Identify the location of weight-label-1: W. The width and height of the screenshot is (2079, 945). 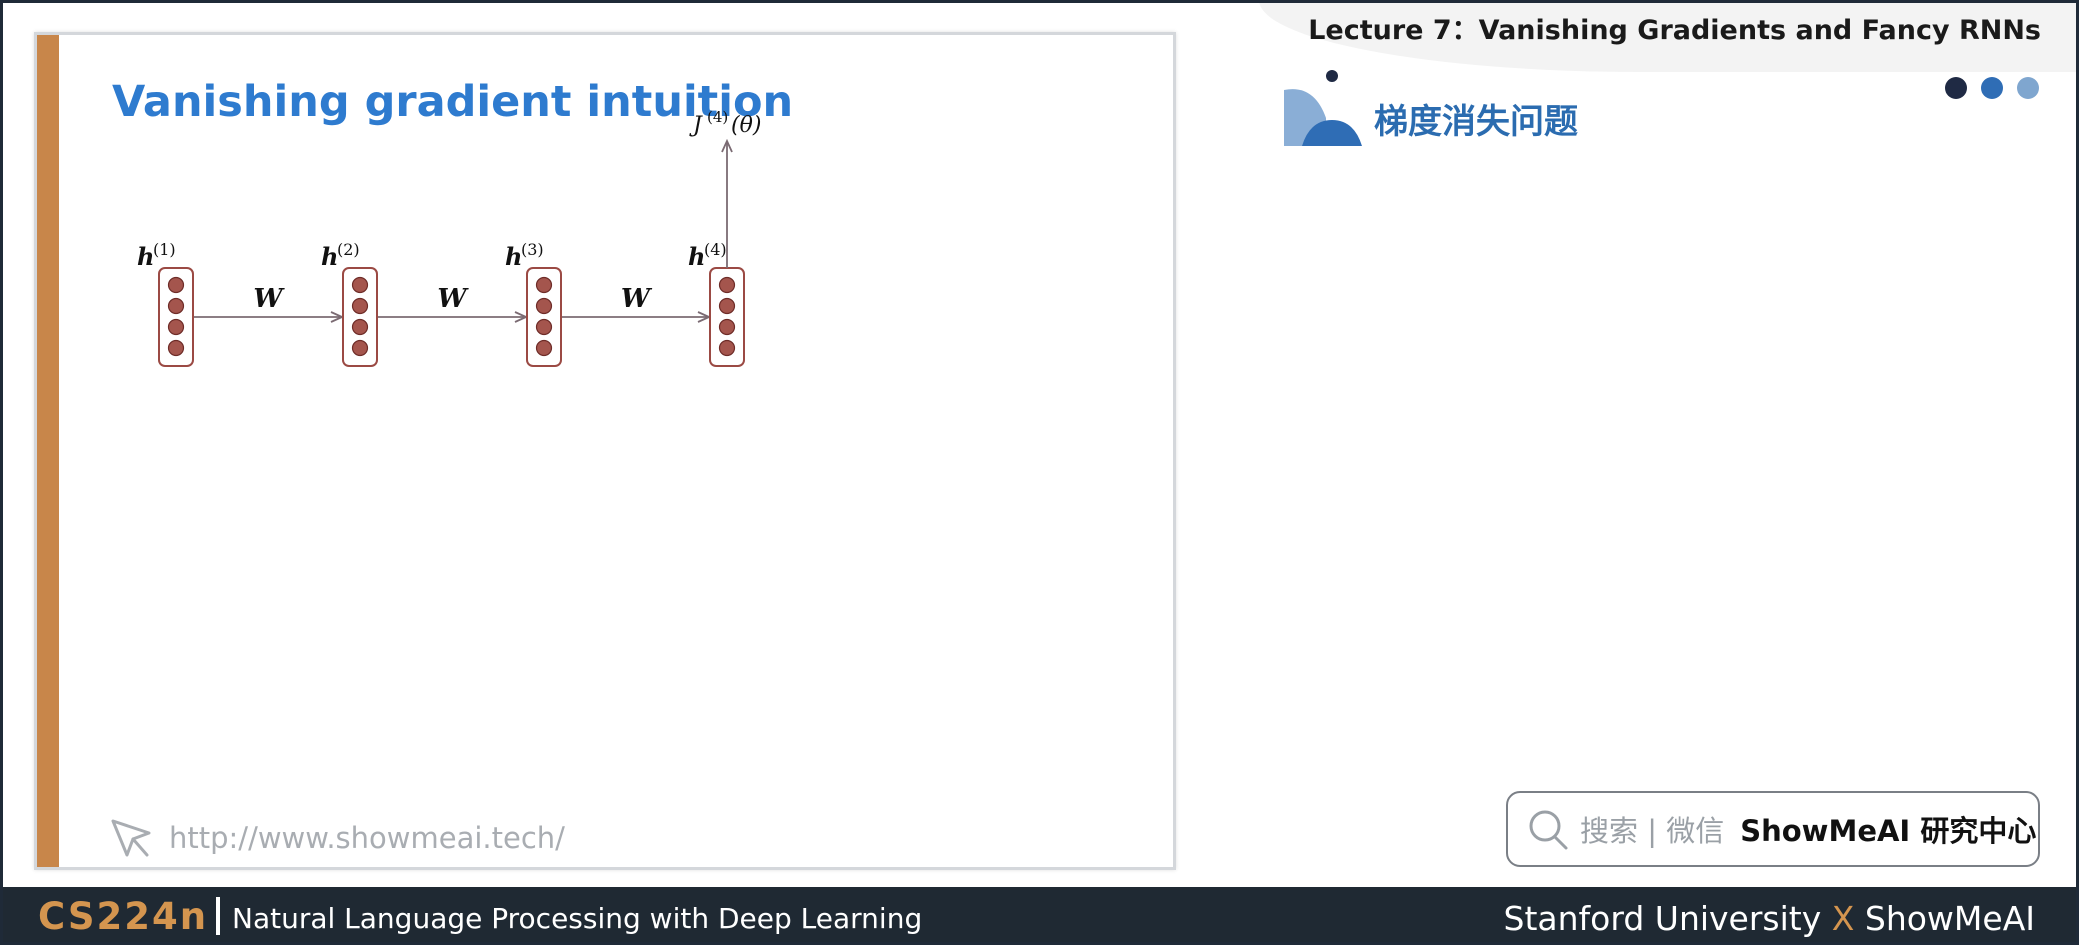
(269, 299).